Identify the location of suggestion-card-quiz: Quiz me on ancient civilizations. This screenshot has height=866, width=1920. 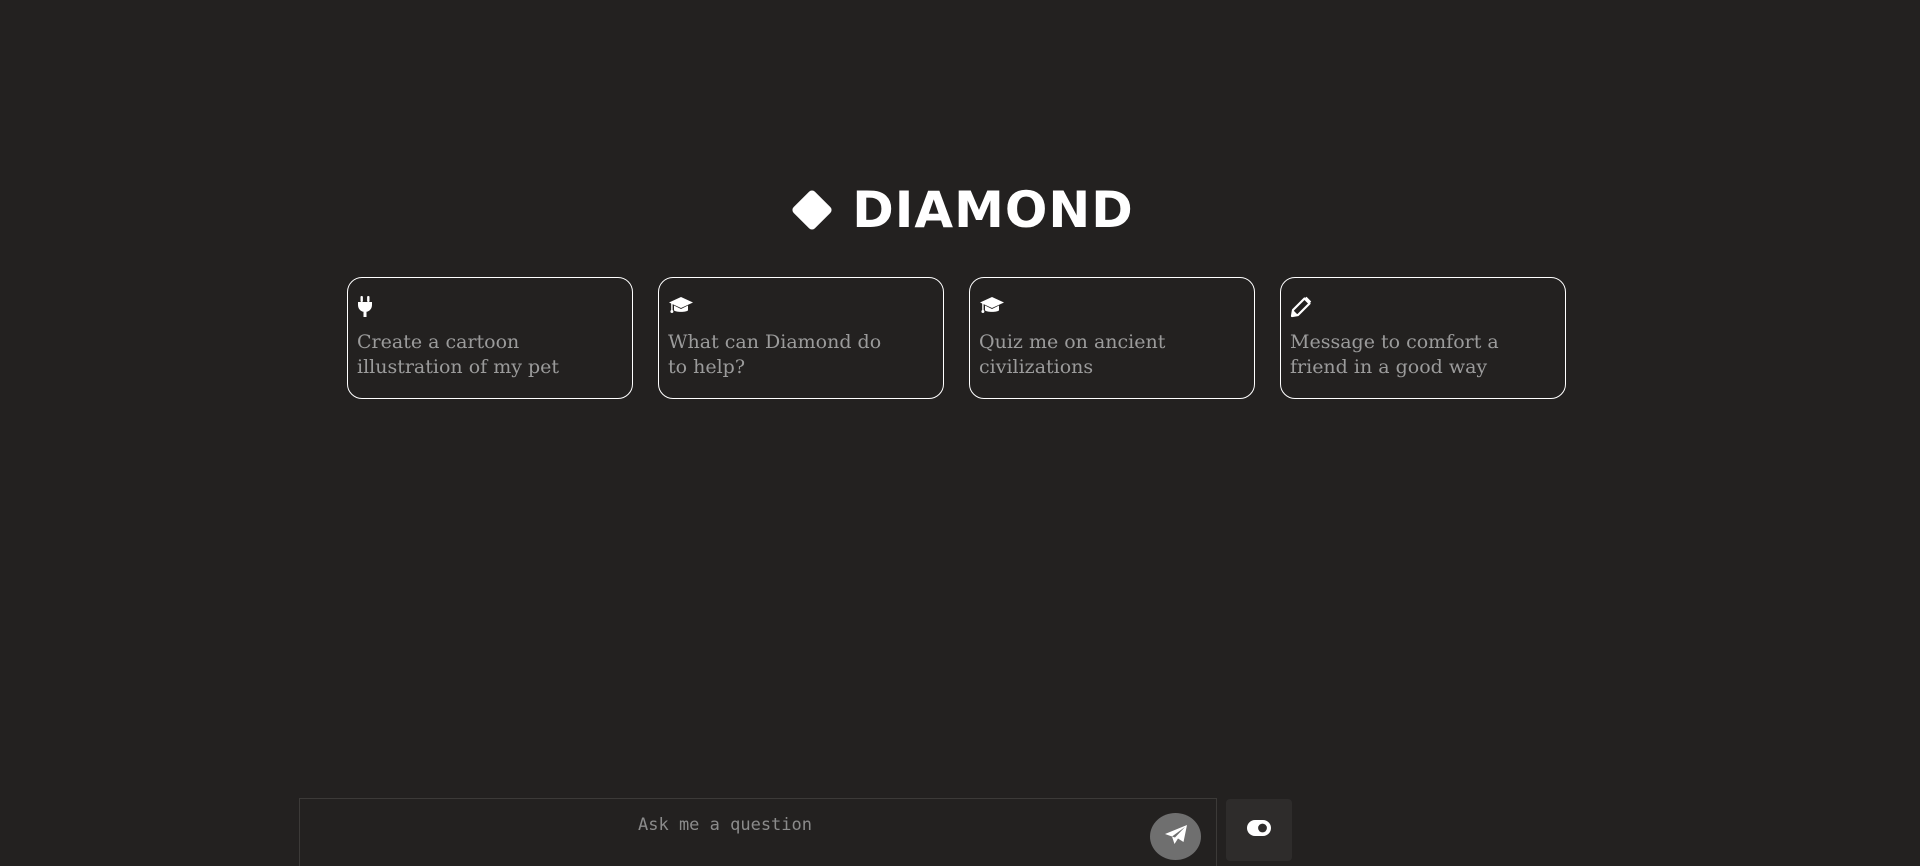
(1112, 338).